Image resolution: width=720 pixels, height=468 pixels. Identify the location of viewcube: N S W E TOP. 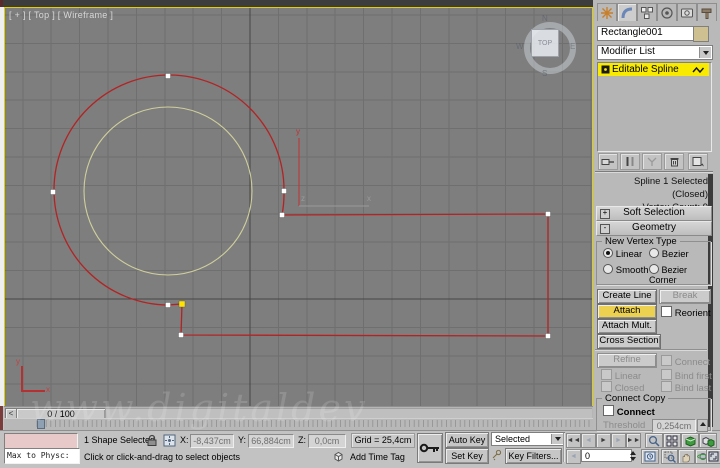
(549, 47).